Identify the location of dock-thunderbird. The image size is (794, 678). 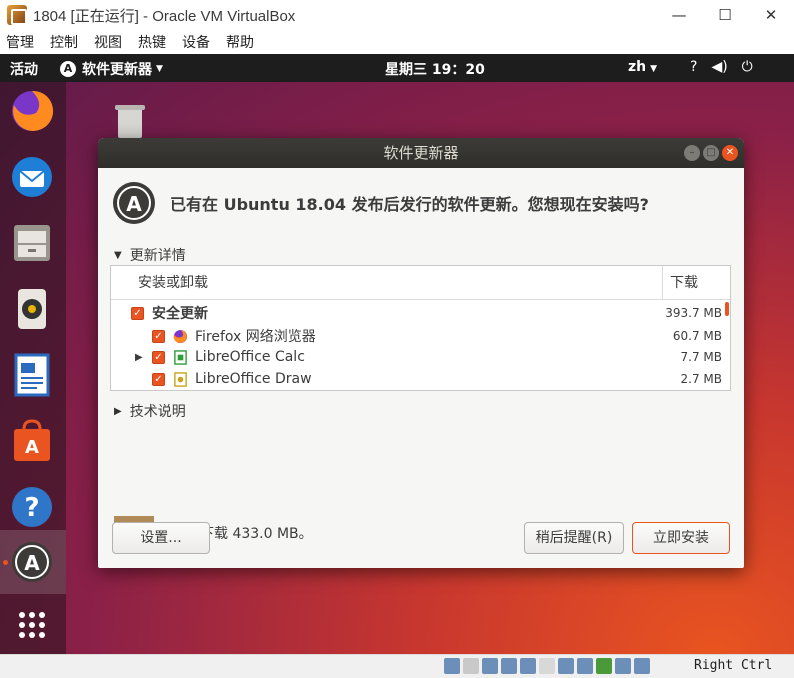
(32, 177).